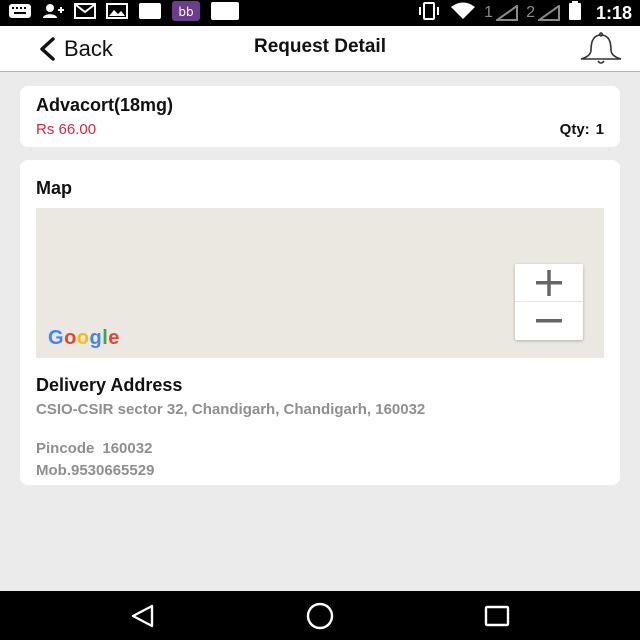 The height and width of the screenshot is (640, 640). I want to click on pincode-label: Pincode, so click(65, 448).